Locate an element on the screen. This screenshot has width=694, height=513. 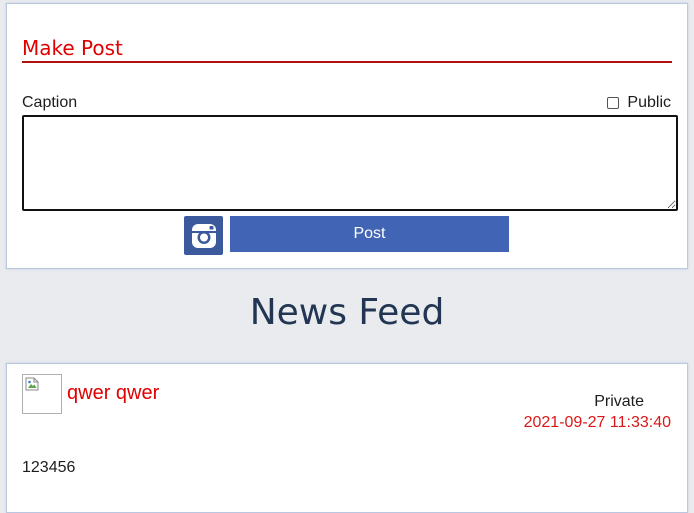
post-author: qwer qwer is located at coordinates (113, 393).